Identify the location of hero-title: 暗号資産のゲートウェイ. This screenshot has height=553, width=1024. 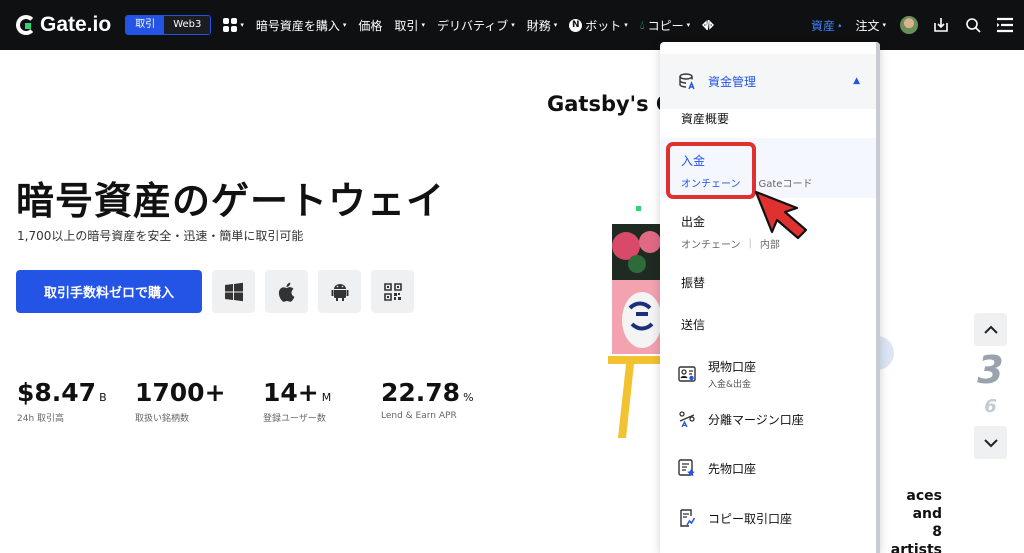
(231, 201).